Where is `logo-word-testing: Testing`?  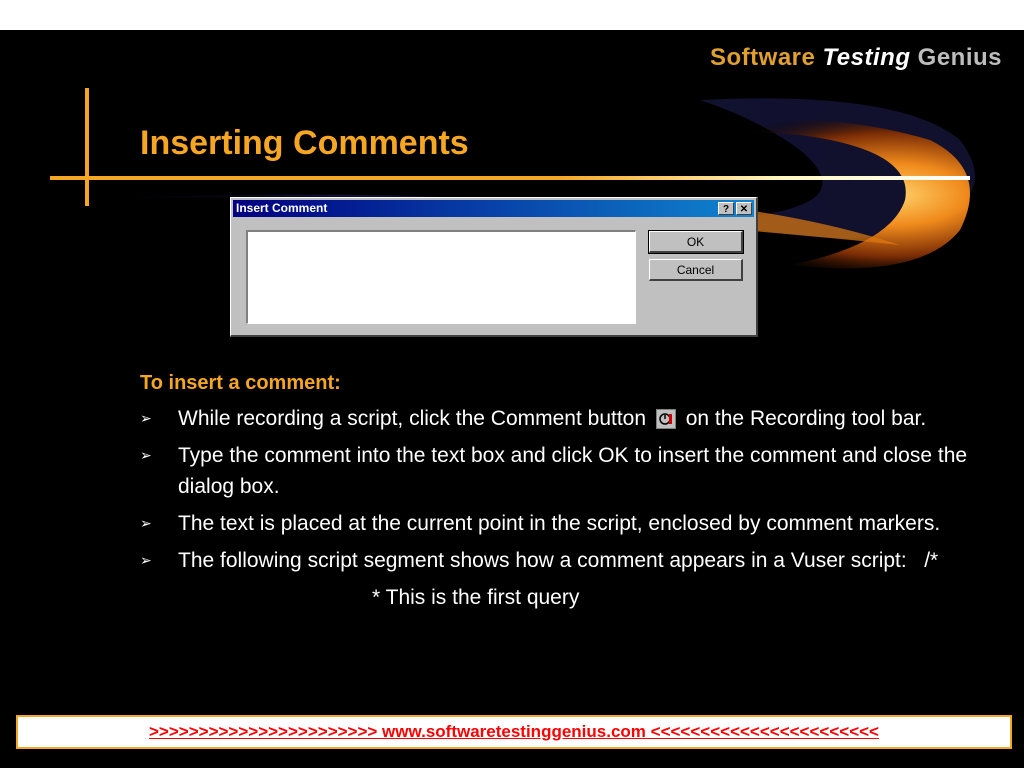
logo-word-testing: Testing is located at coordinates (866, 57).